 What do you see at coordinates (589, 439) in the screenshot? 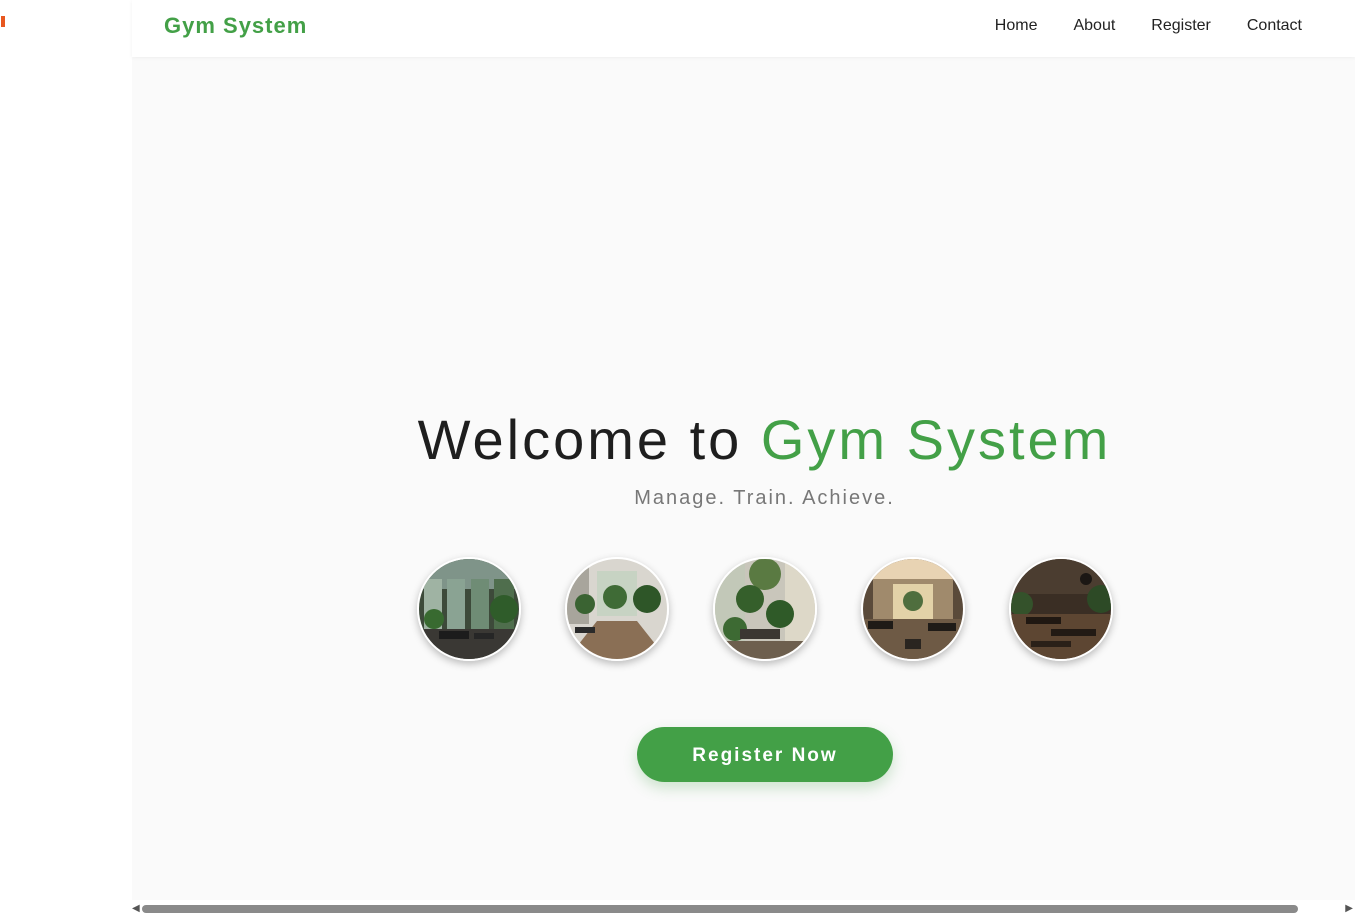
I see `hero-title-prefix: Welcome to` at bounding box center [589, 439].